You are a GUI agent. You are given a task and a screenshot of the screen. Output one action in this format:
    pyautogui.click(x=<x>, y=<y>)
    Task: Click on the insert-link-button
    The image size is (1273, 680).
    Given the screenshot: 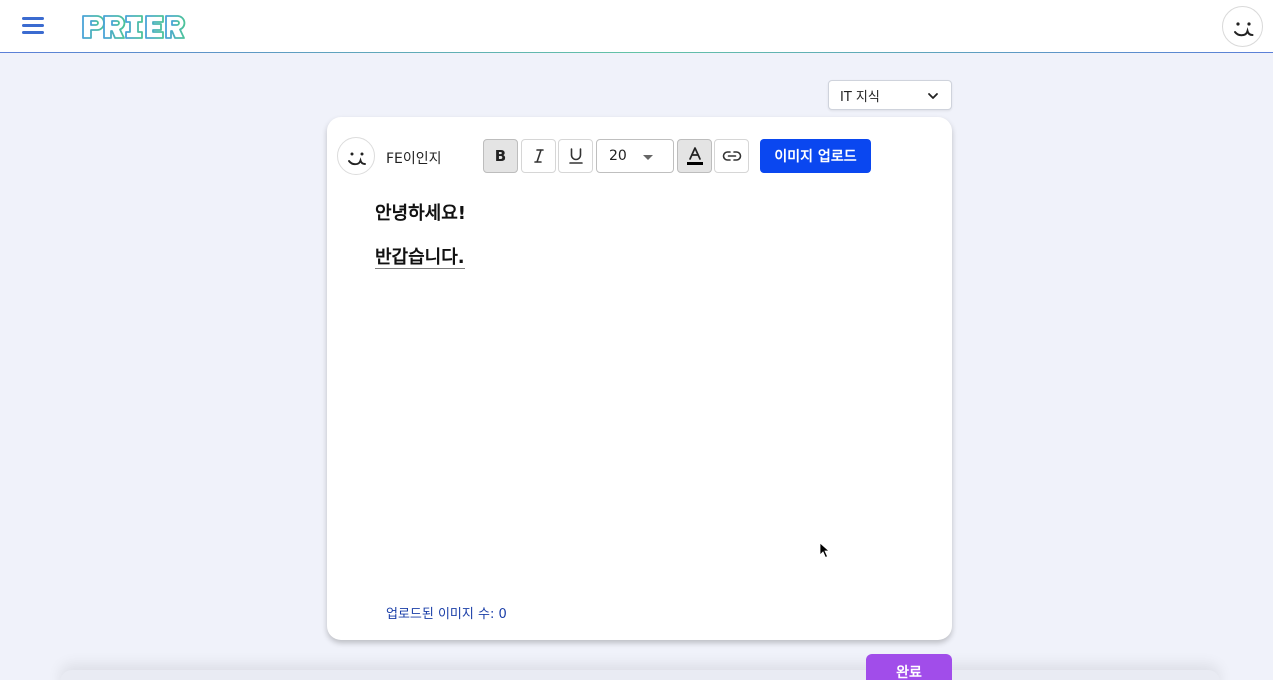 What is the action you would take?
    pyautogui.click(x=731, y=156)
    